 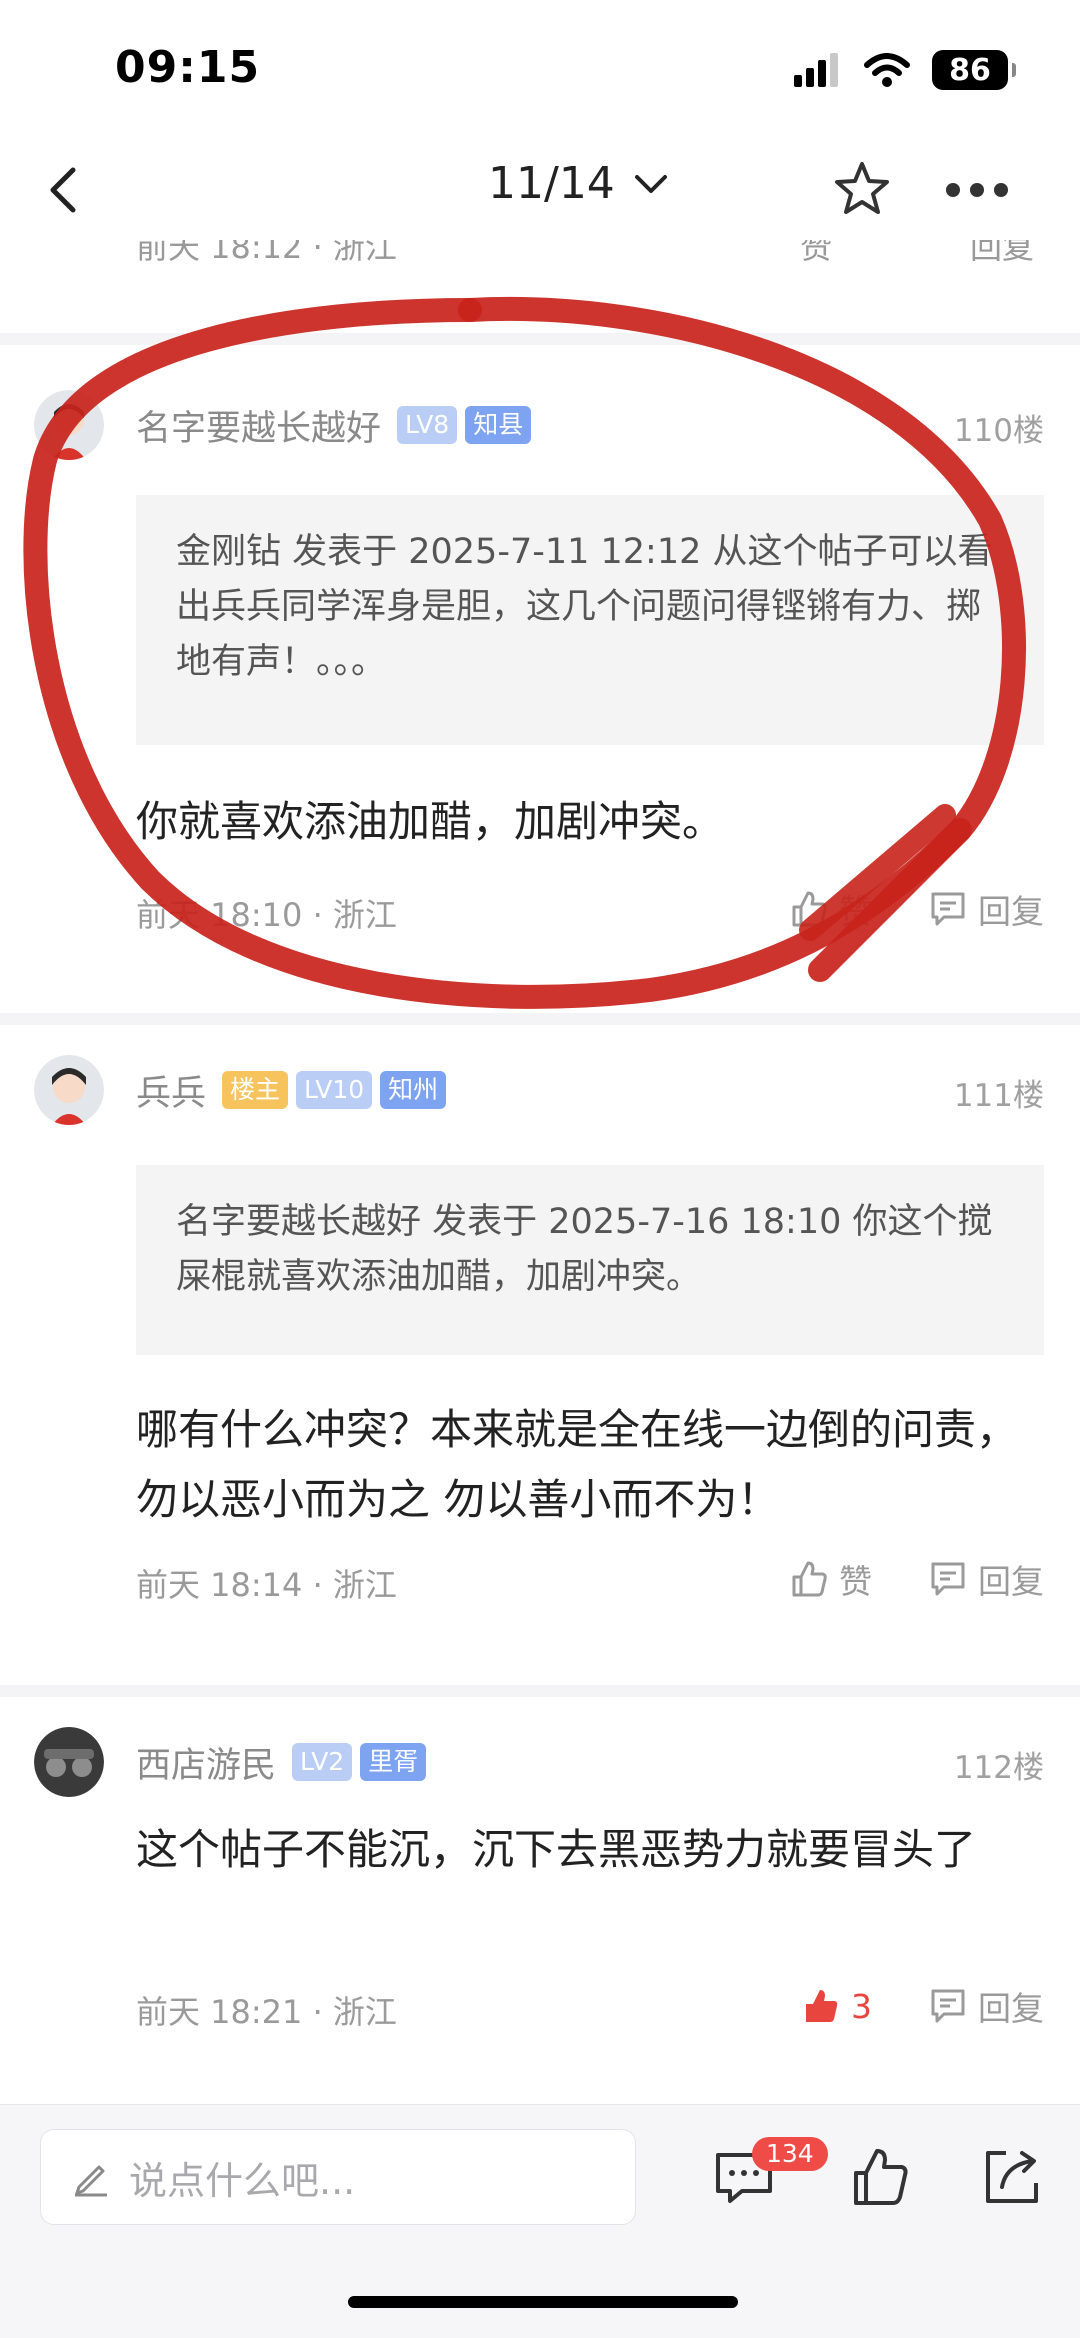 I want to click on comment-meta: 前天 18:21 · 浙江, so click(x=266, y=2012).